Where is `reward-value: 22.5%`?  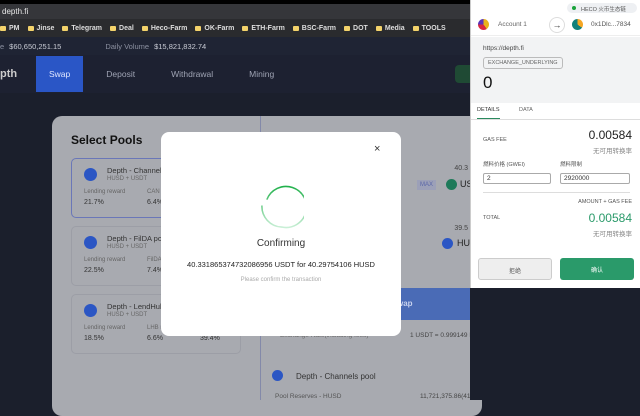
reward-value: 22.5% is located at coordinates (94, 270).